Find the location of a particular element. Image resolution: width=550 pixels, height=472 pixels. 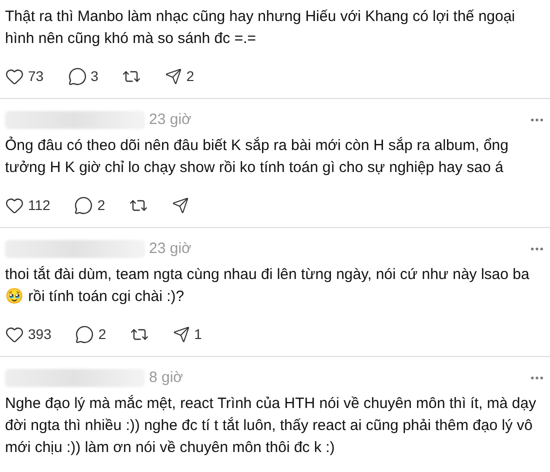

post-text: Thật ra thì Manbo làm nhạc cũng hay nhưng Hiếu với Khang có lợi thế ngoại hình nên cũng khó mà so sánh đc =.= is located at coordinates (260, 28).